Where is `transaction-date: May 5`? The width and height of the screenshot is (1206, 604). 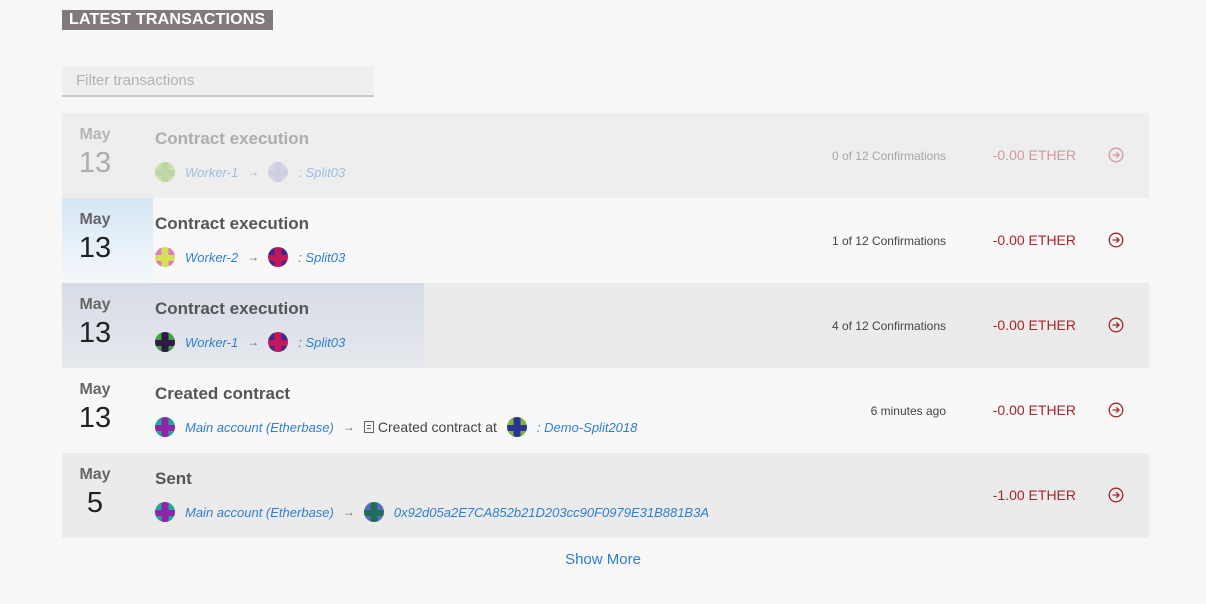
transaction-date: May 5 is located at coordinates (95, 485).